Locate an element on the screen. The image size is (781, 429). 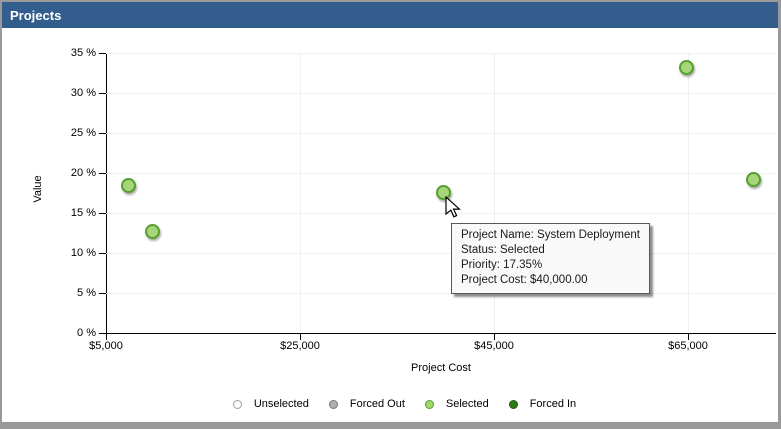
forced-in-marker-icon is located at coordinates (513, 404).